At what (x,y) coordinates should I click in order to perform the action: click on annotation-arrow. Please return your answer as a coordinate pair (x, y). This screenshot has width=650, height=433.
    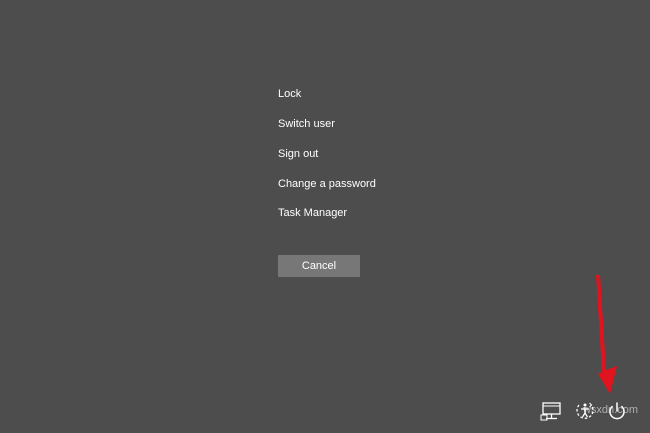
    Looking at the image, I should click on (606, 334).